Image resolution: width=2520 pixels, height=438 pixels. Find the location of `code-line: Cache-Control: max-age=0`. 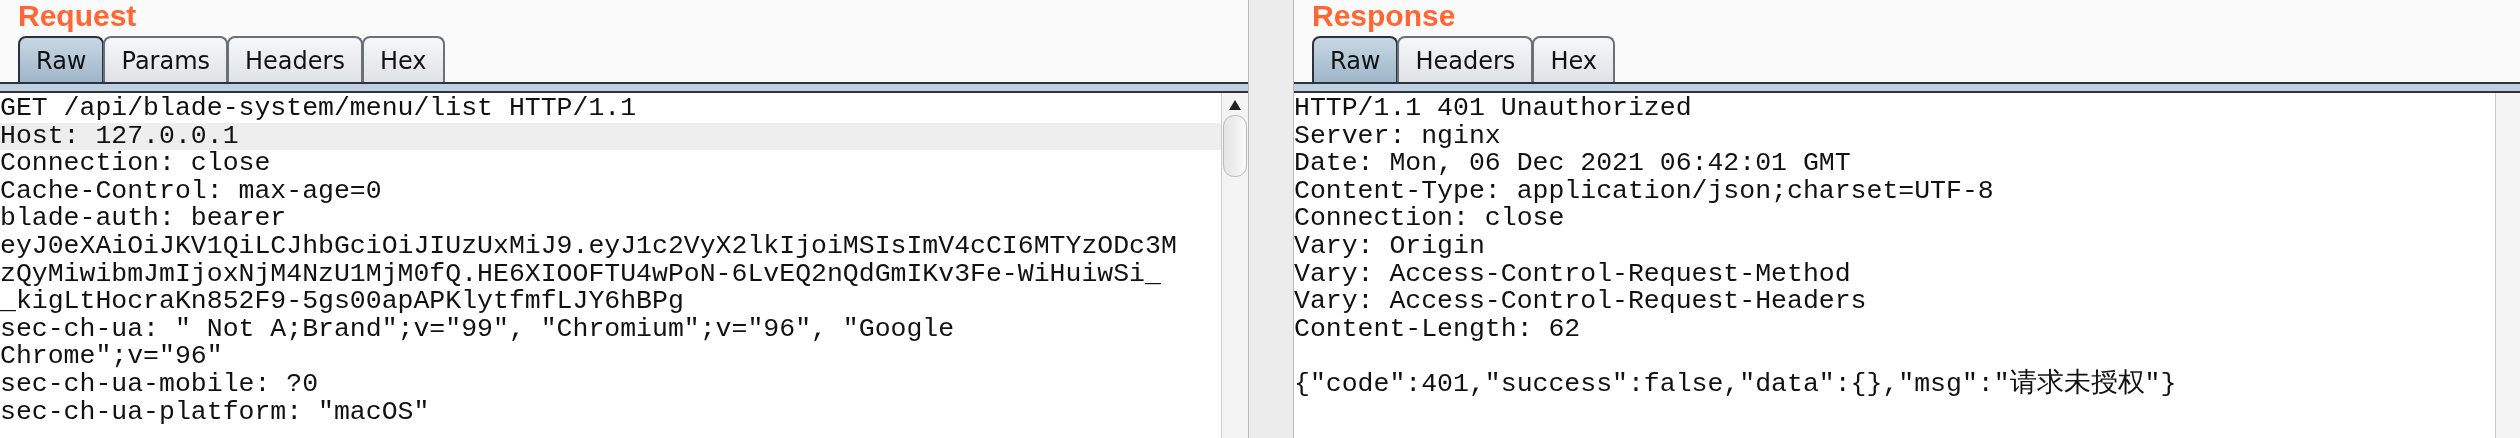

code-line: Cache-Control: max-age=0 is located at coordinates (191, 191).